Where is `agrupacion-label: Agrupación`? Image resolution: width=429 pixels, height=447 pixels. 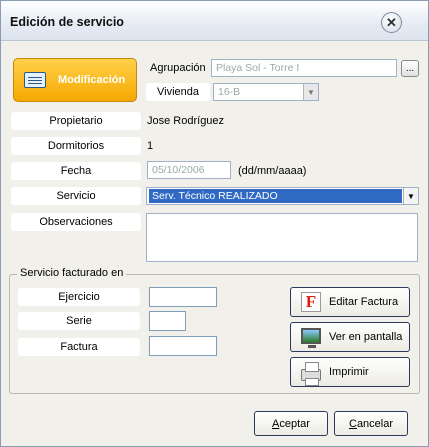
agrupacion-label: Agrupación is located at coordinates (178, 68).